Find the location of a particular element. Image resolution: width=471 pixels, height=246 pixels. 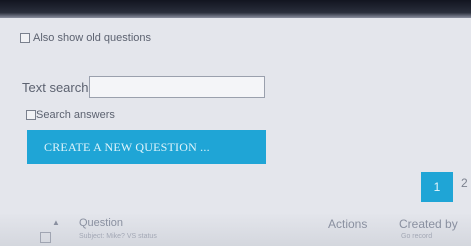

old-questions-checkbox is located at coordinates (25, 38).